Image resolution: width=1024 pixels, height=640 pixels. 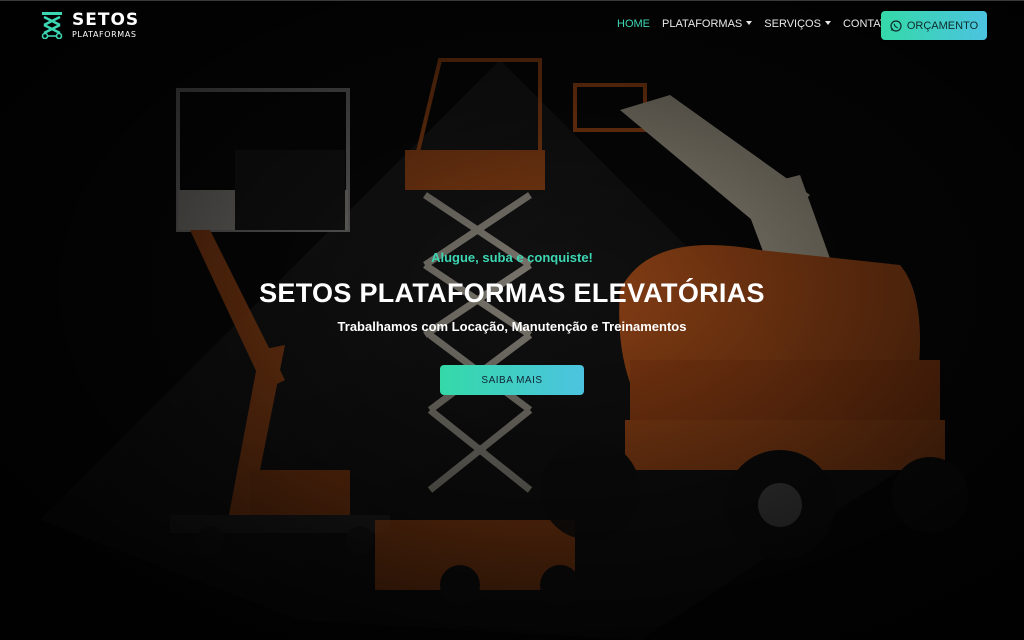 I want to click on hero-tagline: Alugue, suba e conquiste!, so click(x=512, y=257).